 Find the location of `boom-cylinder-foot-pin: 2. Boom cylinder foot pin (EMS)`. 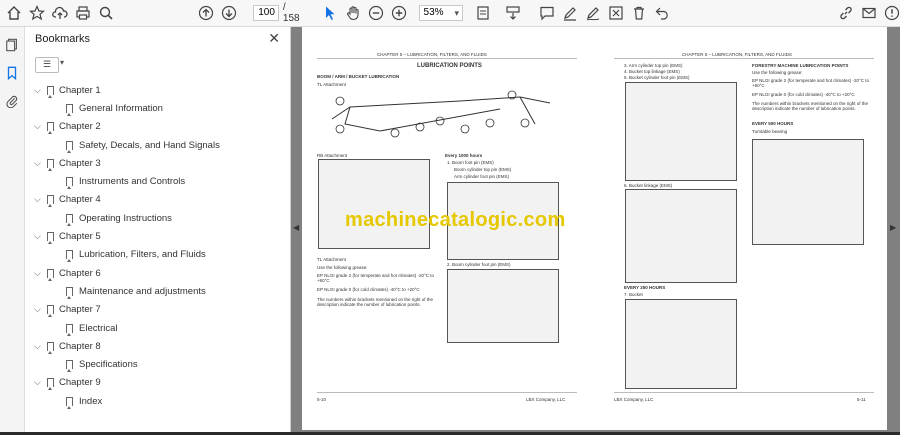

boom-cylinder-foot-pin: 2. Boom cylinder foot pin (EMS) is located at coordinates (479, 264).